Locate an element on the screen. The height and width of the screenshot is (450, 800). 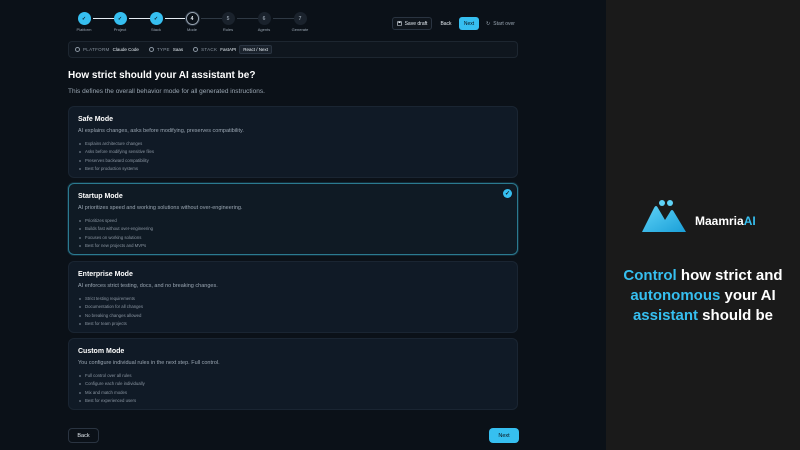
step-label: Agents is located at coordinates (264, 29).